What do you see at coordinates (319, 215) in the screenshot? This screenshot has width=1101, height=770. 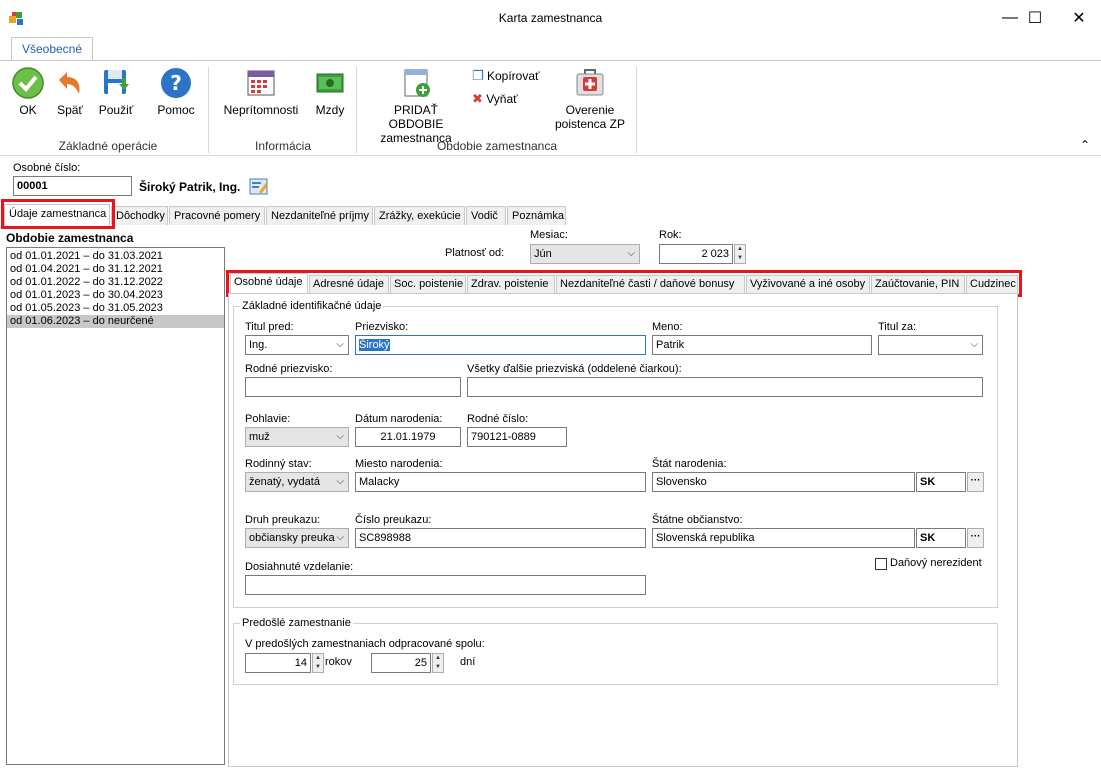 I see `tab-untaxed-income: Nezdaniteľné príjmy` at bounding box center [319, 215].